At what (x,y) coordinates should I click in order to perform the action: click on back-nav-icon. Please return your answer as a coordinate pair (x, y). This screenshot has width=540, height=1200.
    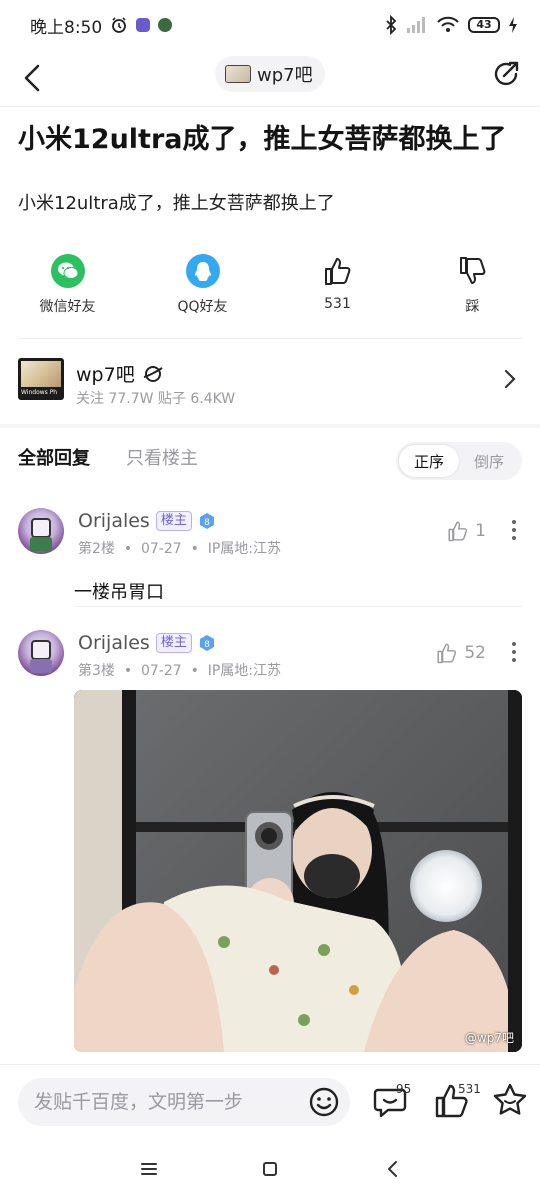
    Looking at the image, I should click on (393, 1169).